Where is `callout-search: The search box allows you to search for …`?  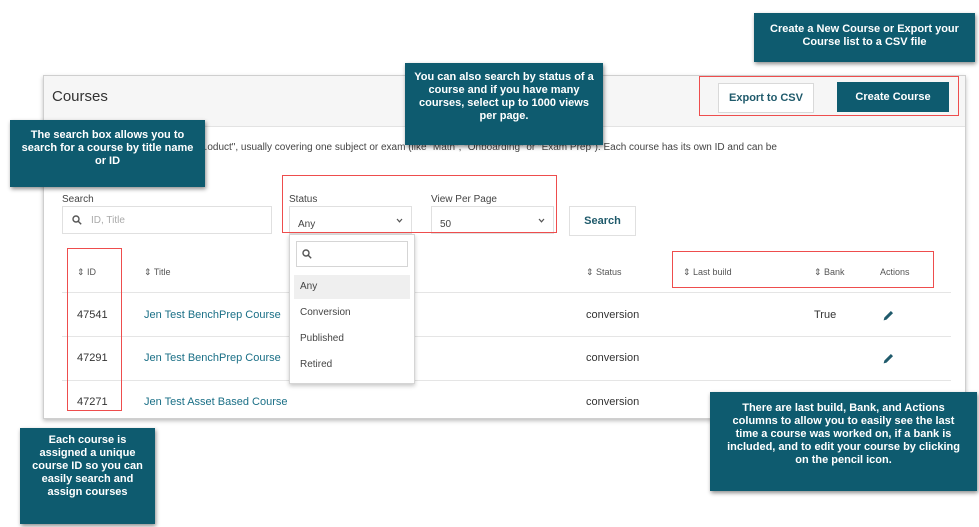
callout-search: The search box allows you to search for … is located at coordinates (107, 153).